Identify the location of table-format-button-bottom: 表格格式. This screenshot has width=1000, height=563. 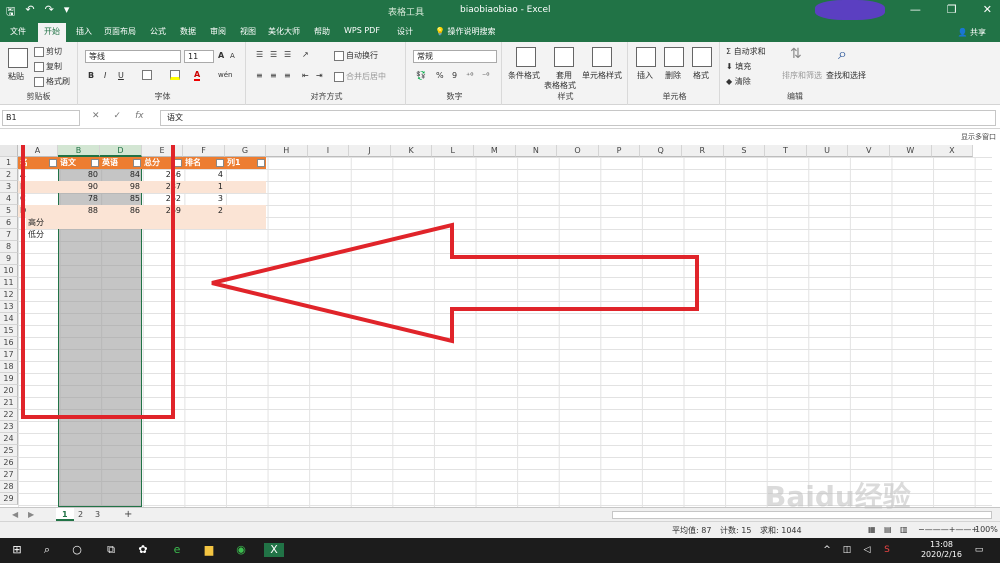
(560, 85).